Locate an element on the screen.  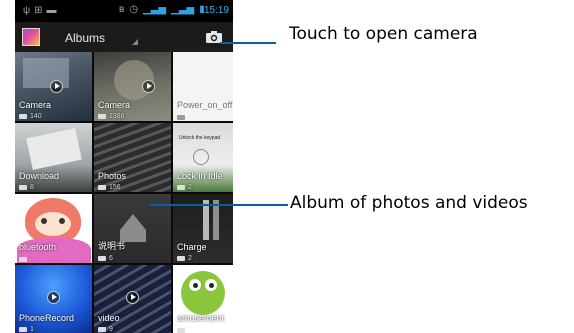
album-callout-text: Album of photos and videos is located at coordinates (409, 203).